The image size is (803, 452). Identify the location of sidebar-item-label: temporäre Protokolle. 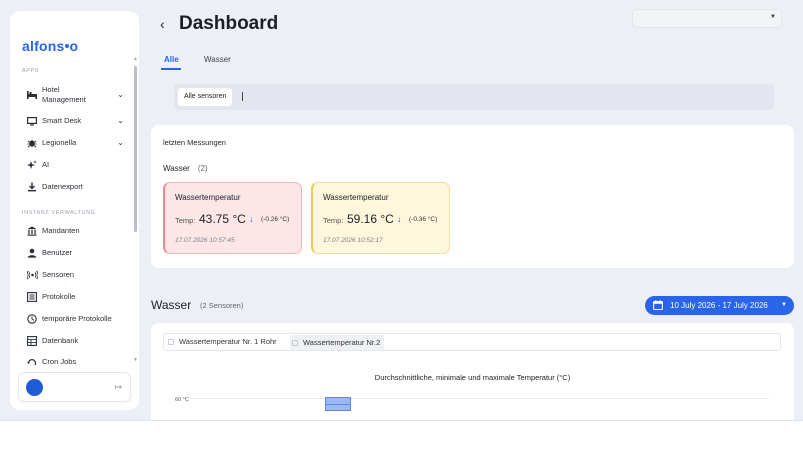
(77, 318).